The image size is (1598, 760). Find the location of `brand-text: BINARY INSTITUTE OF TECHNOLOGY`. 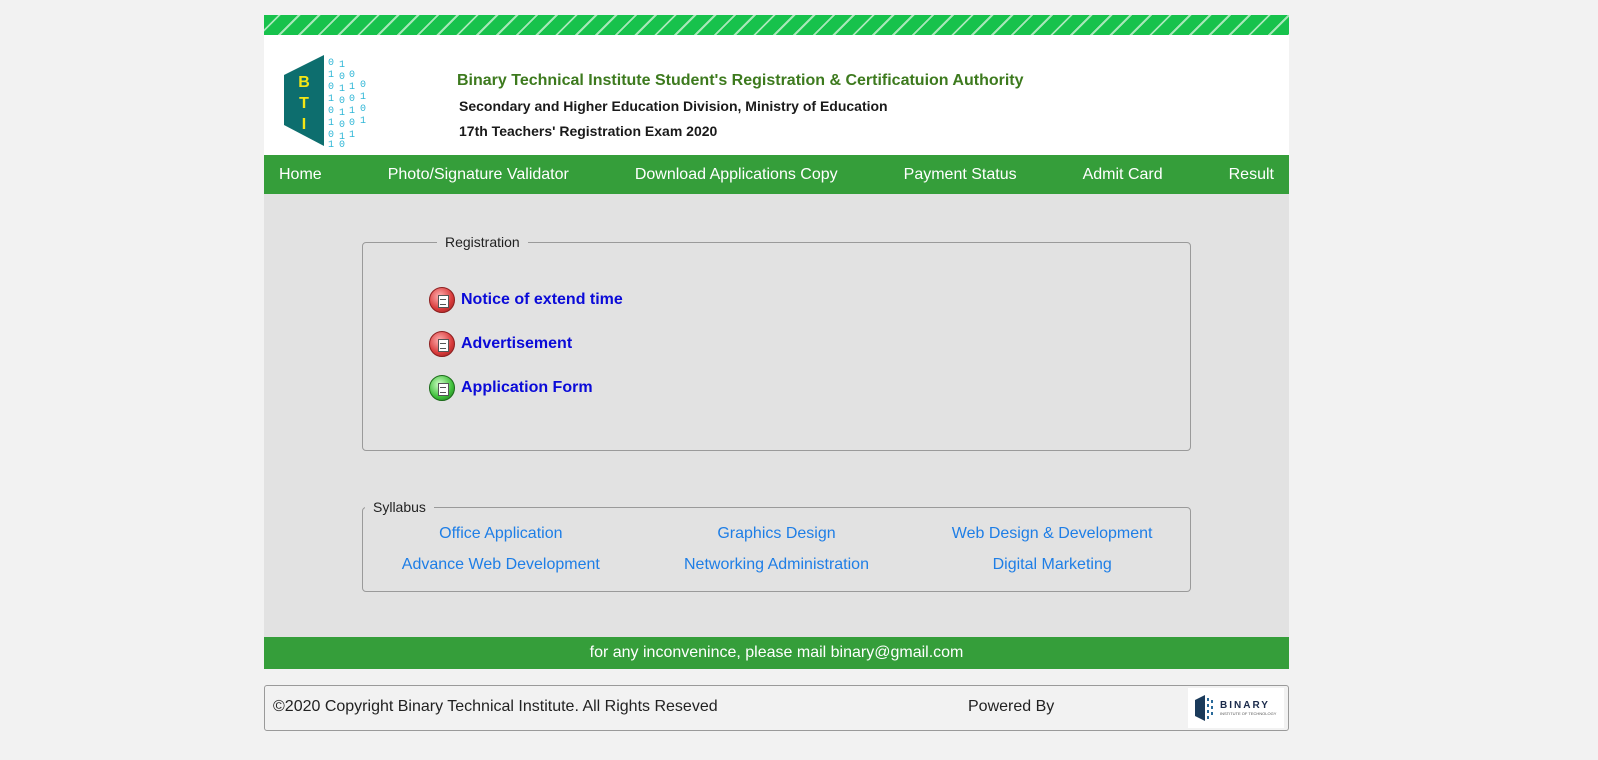

brand-text: BINARY INSTITUTE OF TECHNOLOGY is located at coordinates (1248, 708).